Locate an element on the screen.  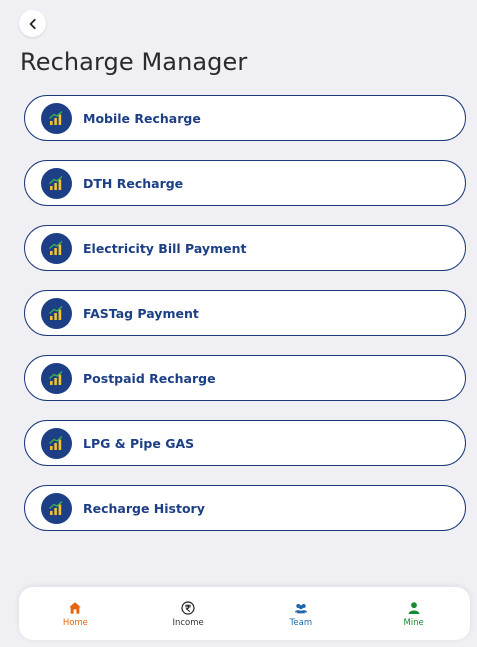
menu-item-label: FASTag Payment is located at coordinates (141, 313).